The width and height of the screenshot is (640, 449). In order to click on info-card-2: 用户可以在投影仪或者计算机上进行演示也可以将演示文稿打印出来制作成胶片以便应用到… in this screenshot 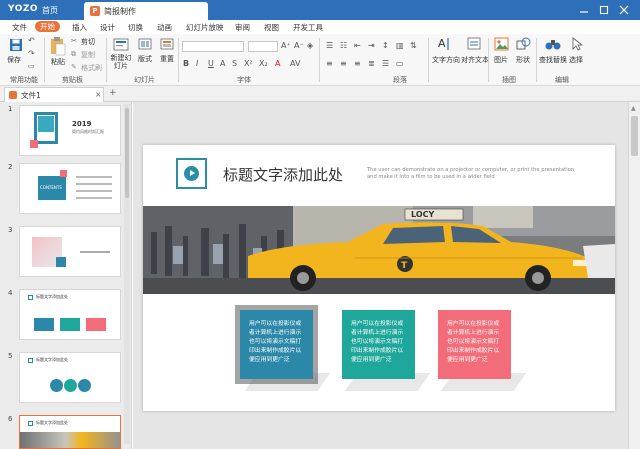, I will do `click(378, 344)`.